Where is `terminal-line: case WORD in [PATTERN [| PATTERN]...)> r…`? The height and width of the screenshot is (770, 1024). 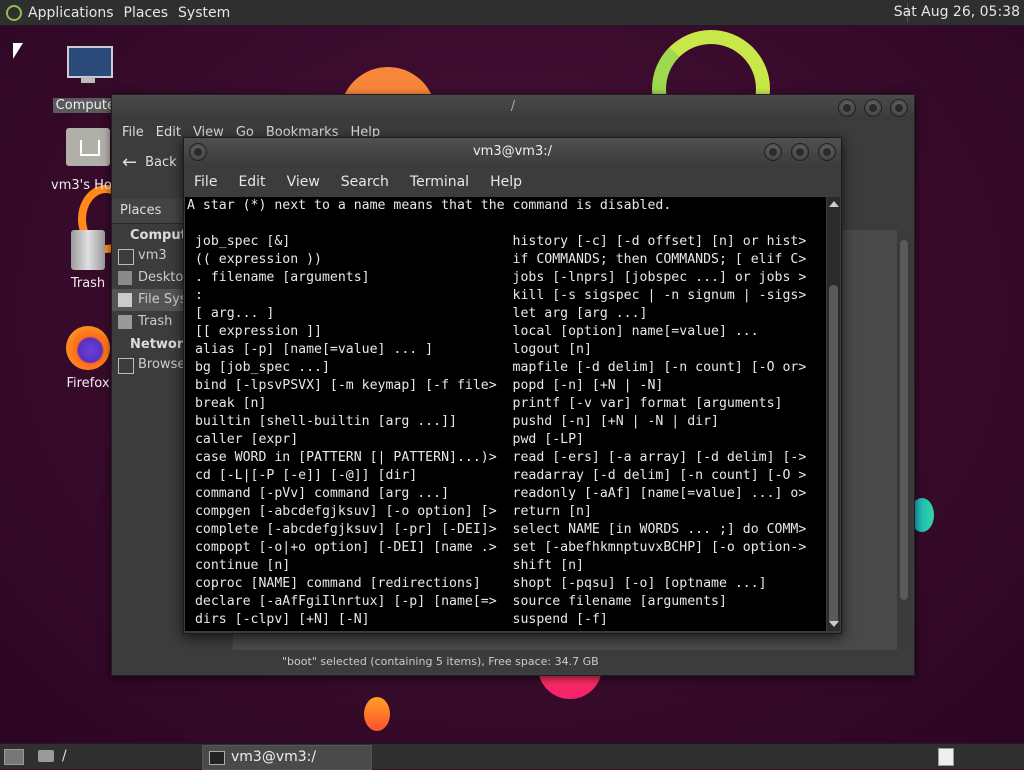
terminal-line: case WORD in [PATTERN [| PATTERN]...)> r… is located at coordinates (497, 457).